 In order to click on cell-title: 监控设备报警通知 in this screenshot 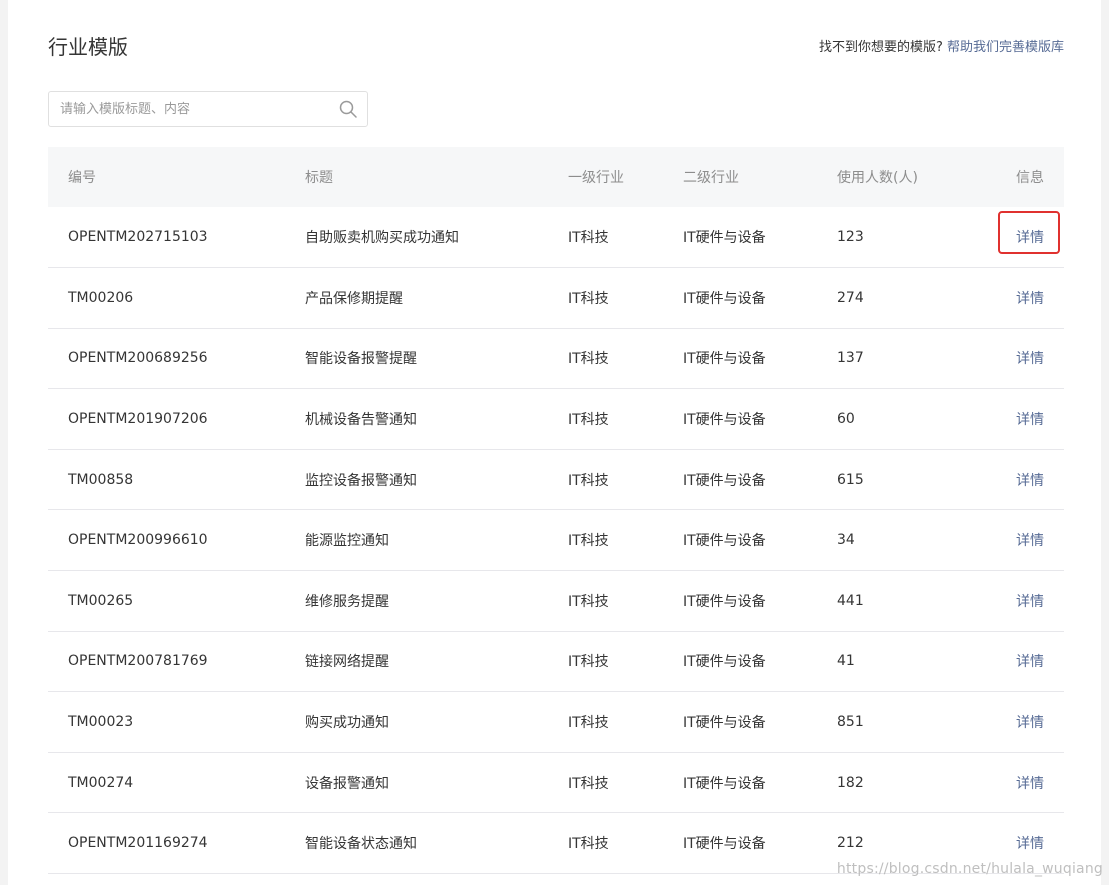, I will do `click(416, 480)`.